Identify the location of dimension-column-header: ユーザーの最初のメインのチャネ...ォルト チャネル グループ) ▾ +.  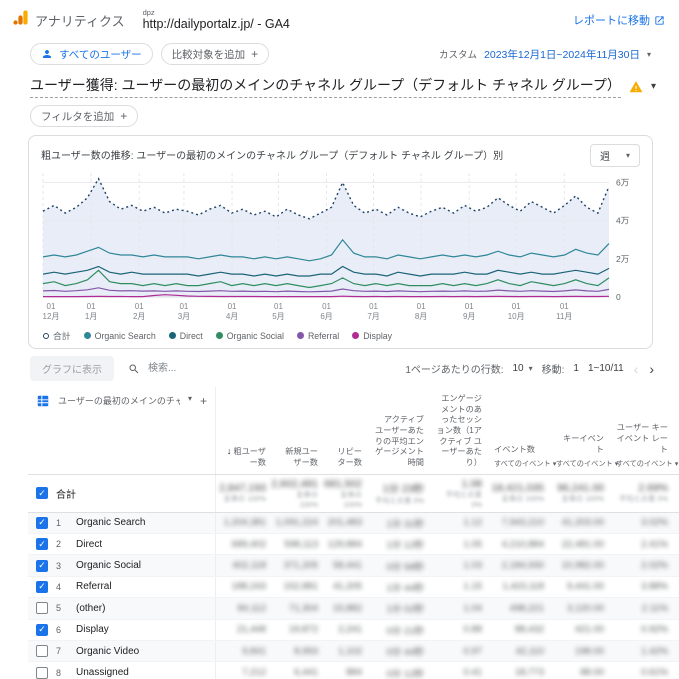
(122, 430).